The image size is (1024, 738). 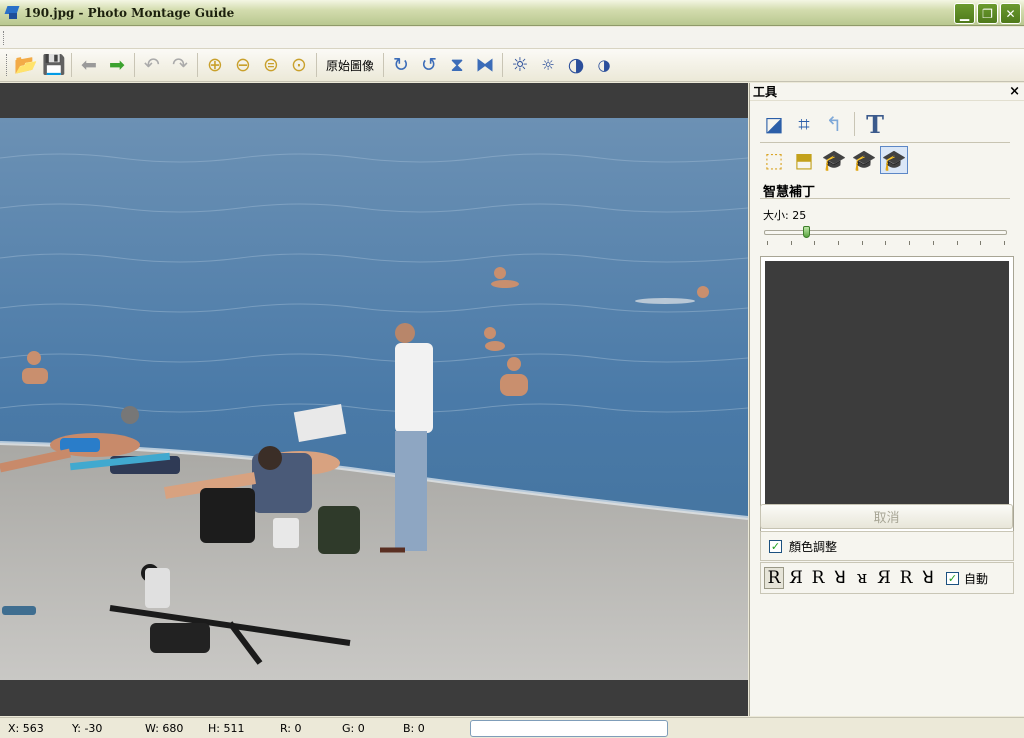 I want to click on back-arrow-icon: ⬅, so click(x=89, y=64).